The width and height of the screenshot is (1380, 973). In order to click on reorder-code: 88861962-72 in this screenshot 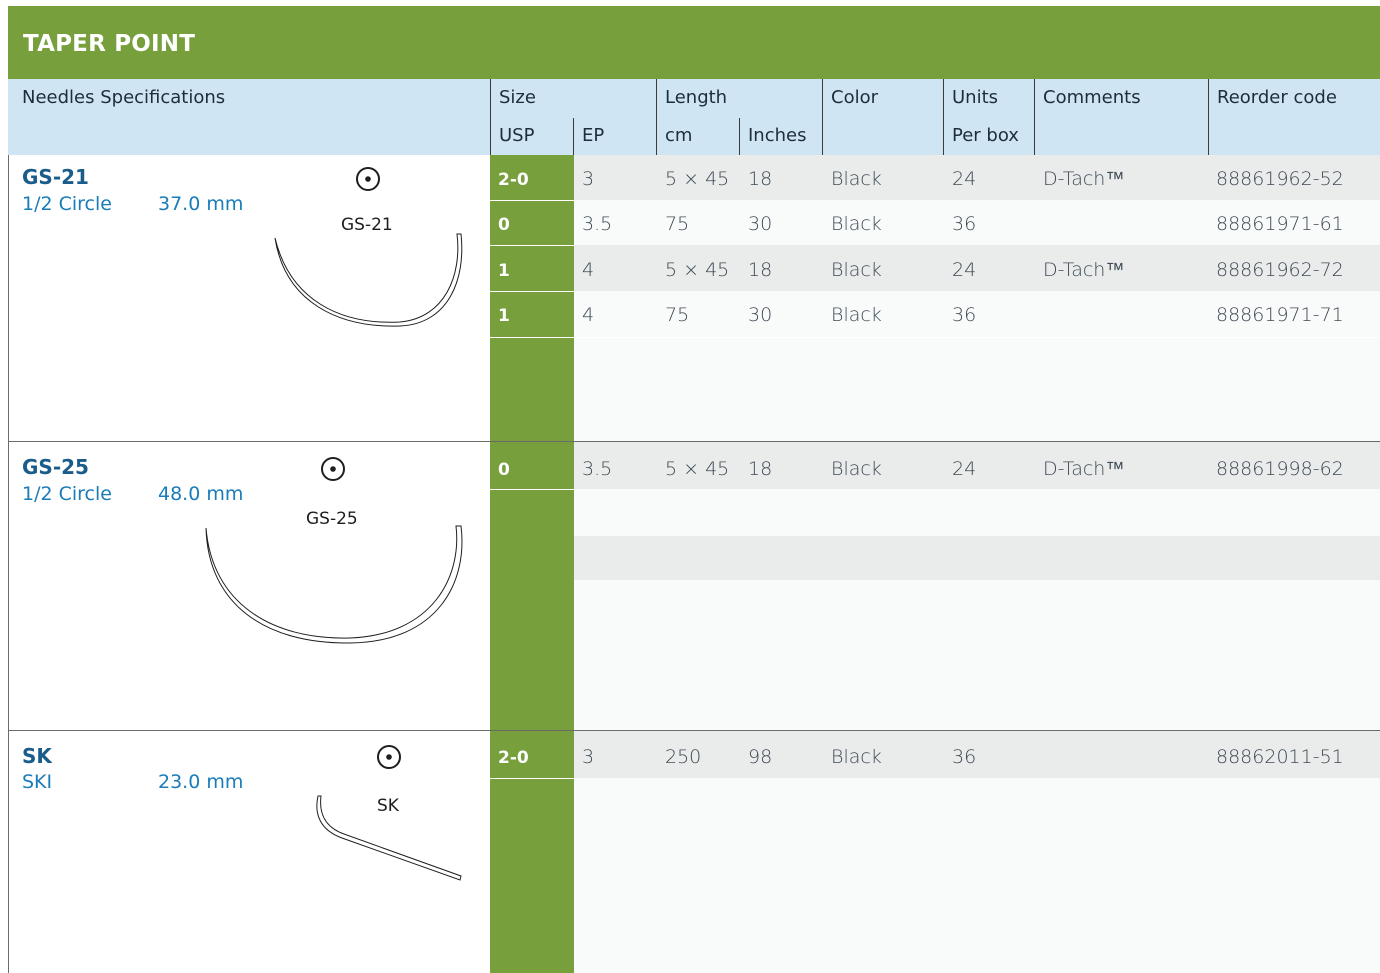, I will do `click(1280, 270)`.